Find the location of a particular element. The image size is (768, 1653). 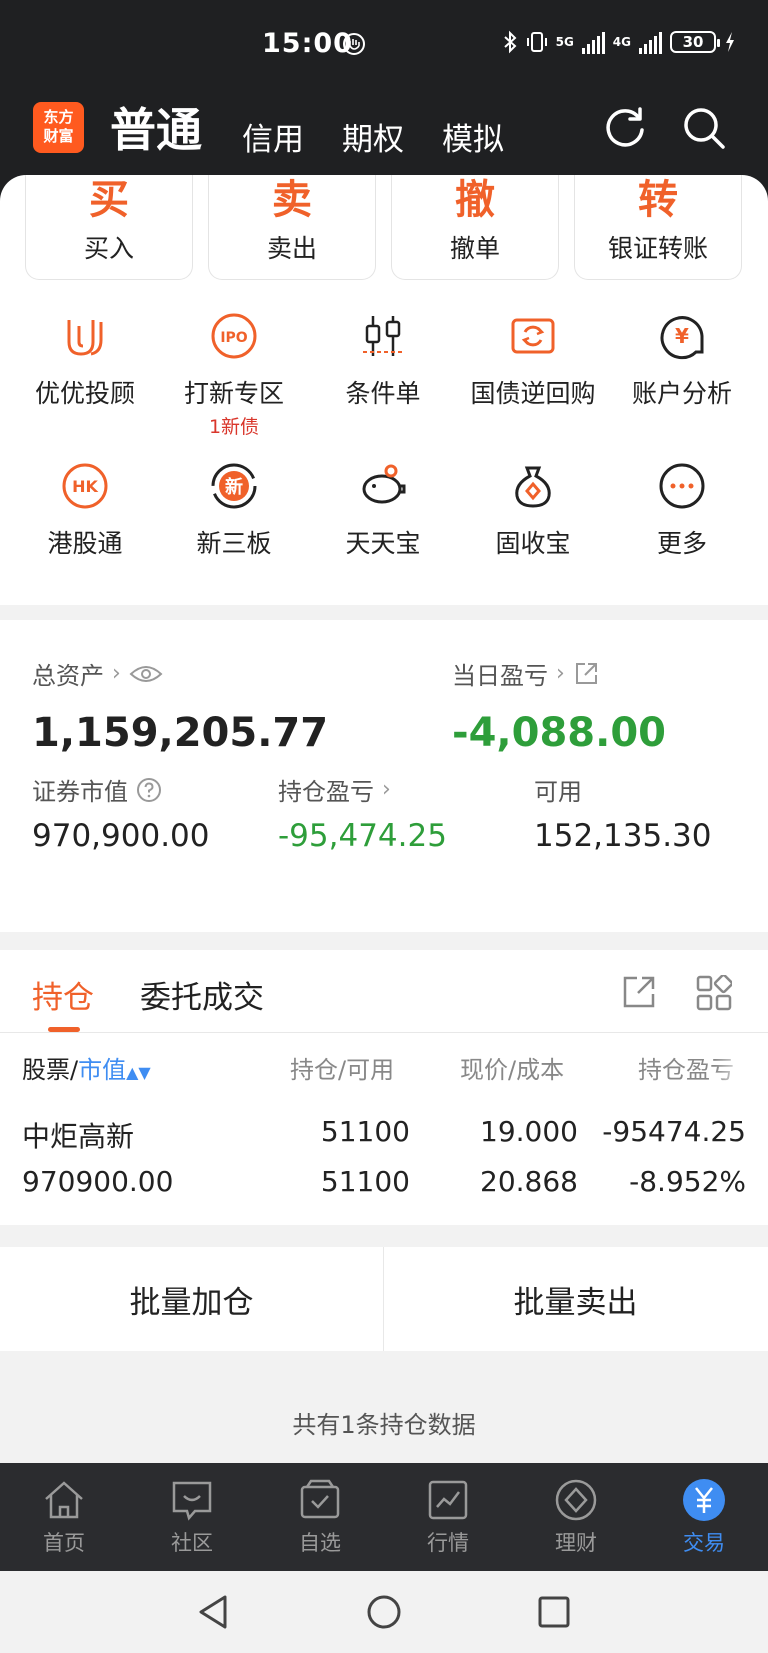

daily-pl-label: 当日盈亏 › is located at coordinates (525, 673).